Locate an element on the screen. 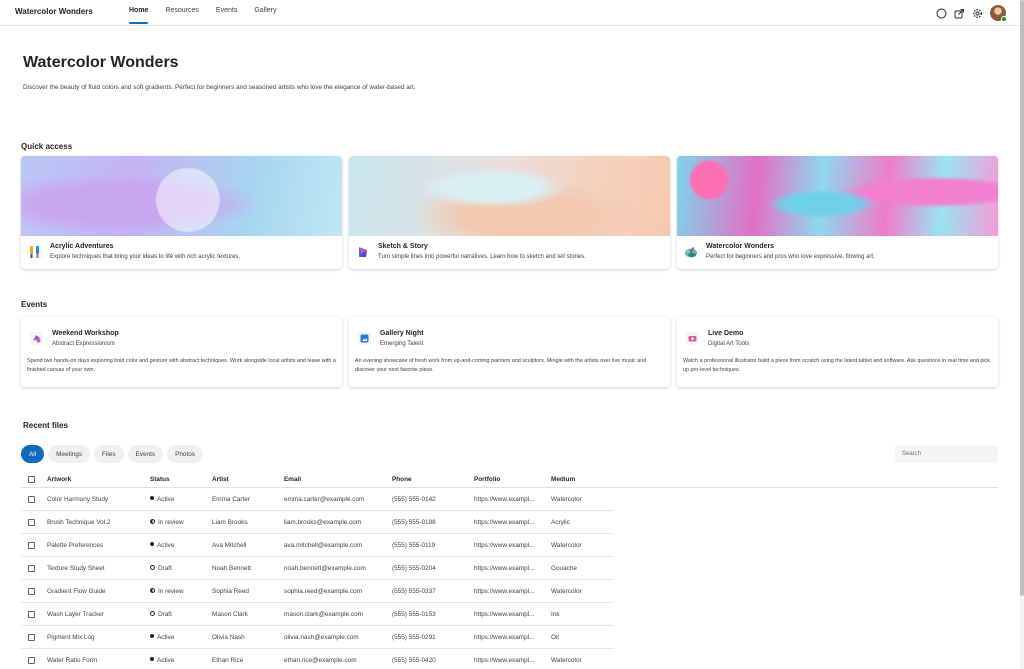  nav-gallery: Gallery is located at coordinates (265, 13).